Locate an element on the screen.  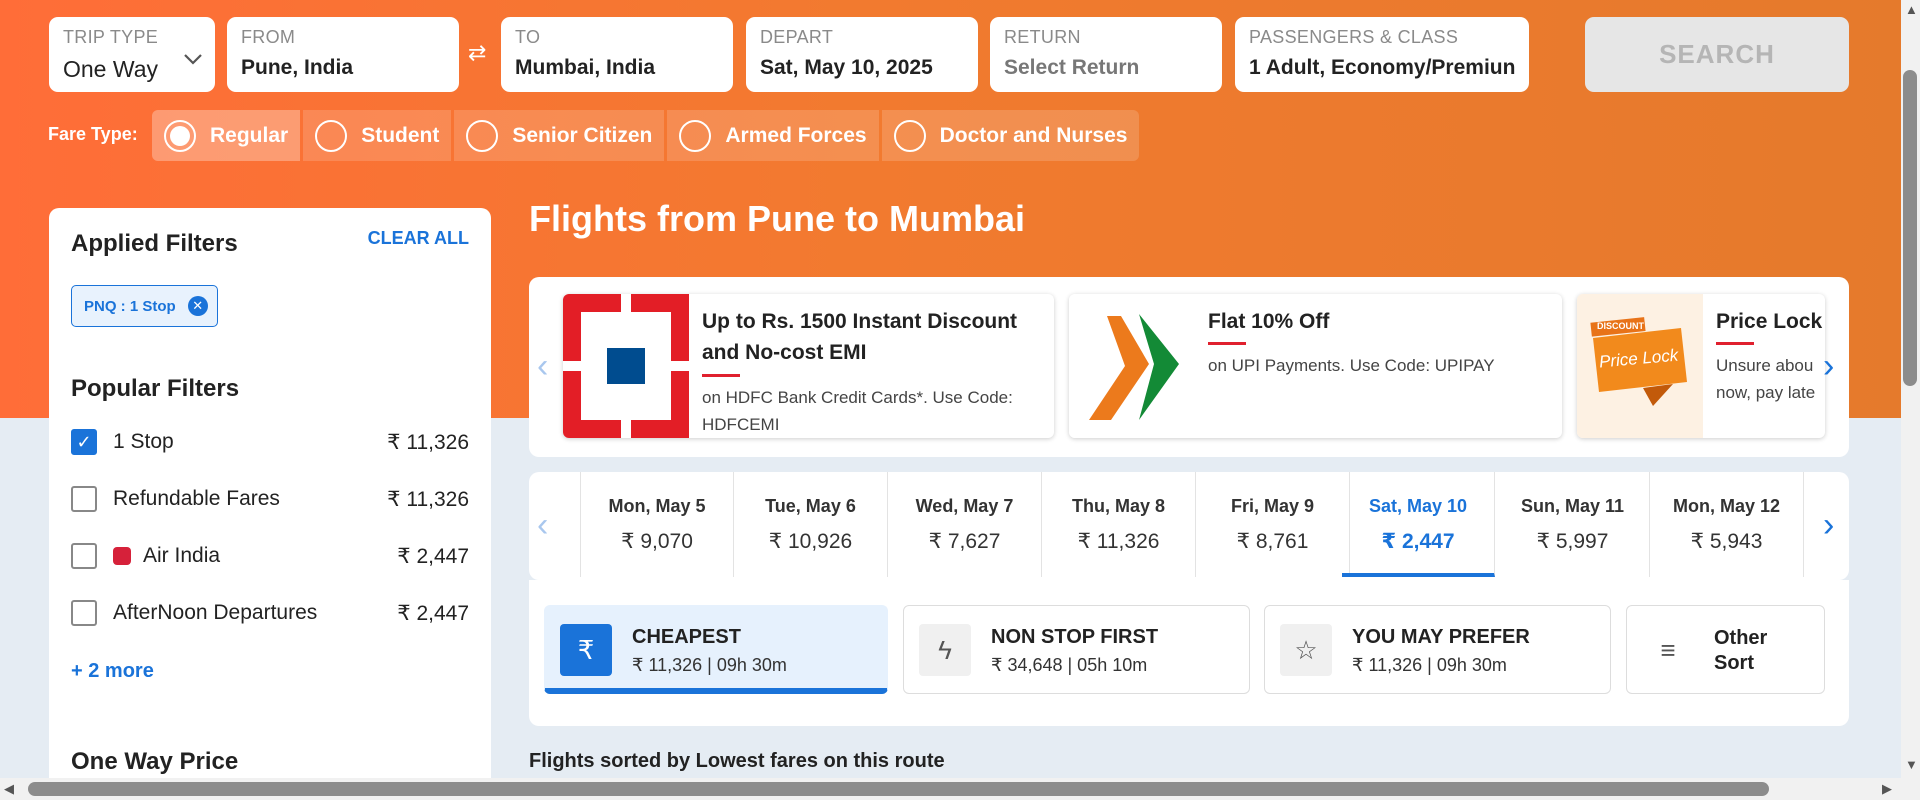
date-cell: Mon, May 12 ₹ 5,943 is located at coordinates (1727, 524).